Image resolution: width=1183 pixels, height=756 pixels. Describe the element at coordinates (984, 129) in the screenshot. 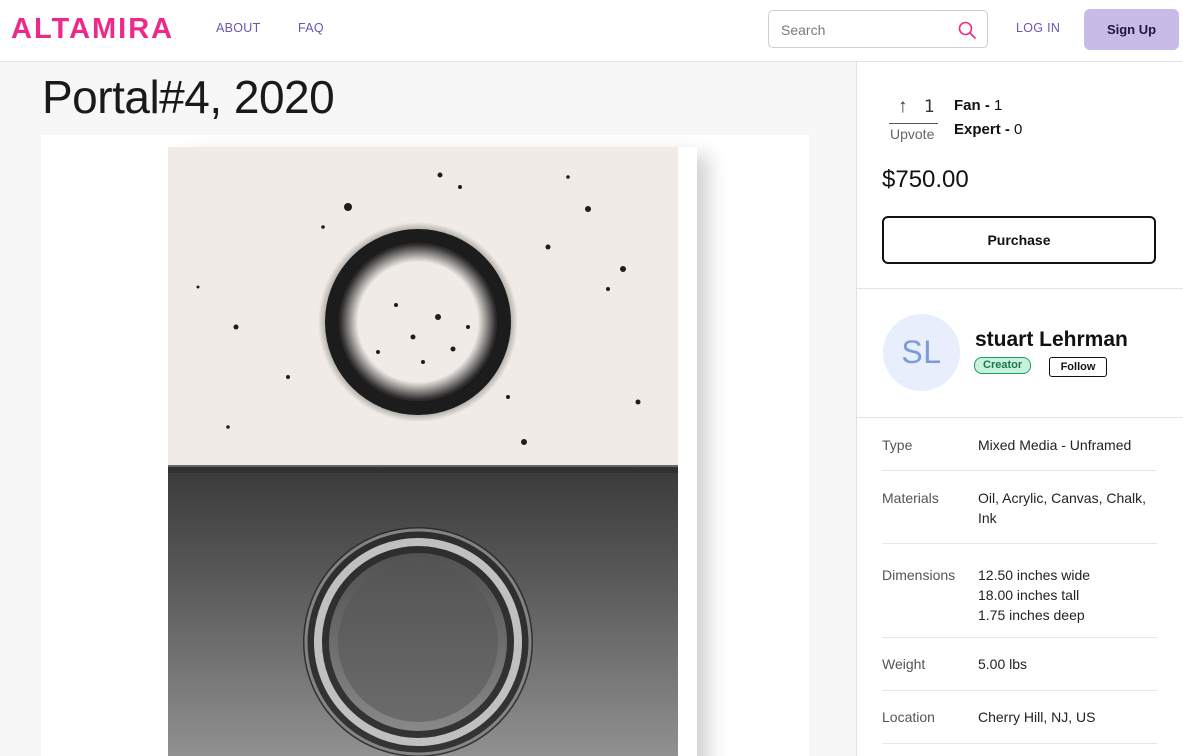

I see `expert-label: Expert -` at that location.